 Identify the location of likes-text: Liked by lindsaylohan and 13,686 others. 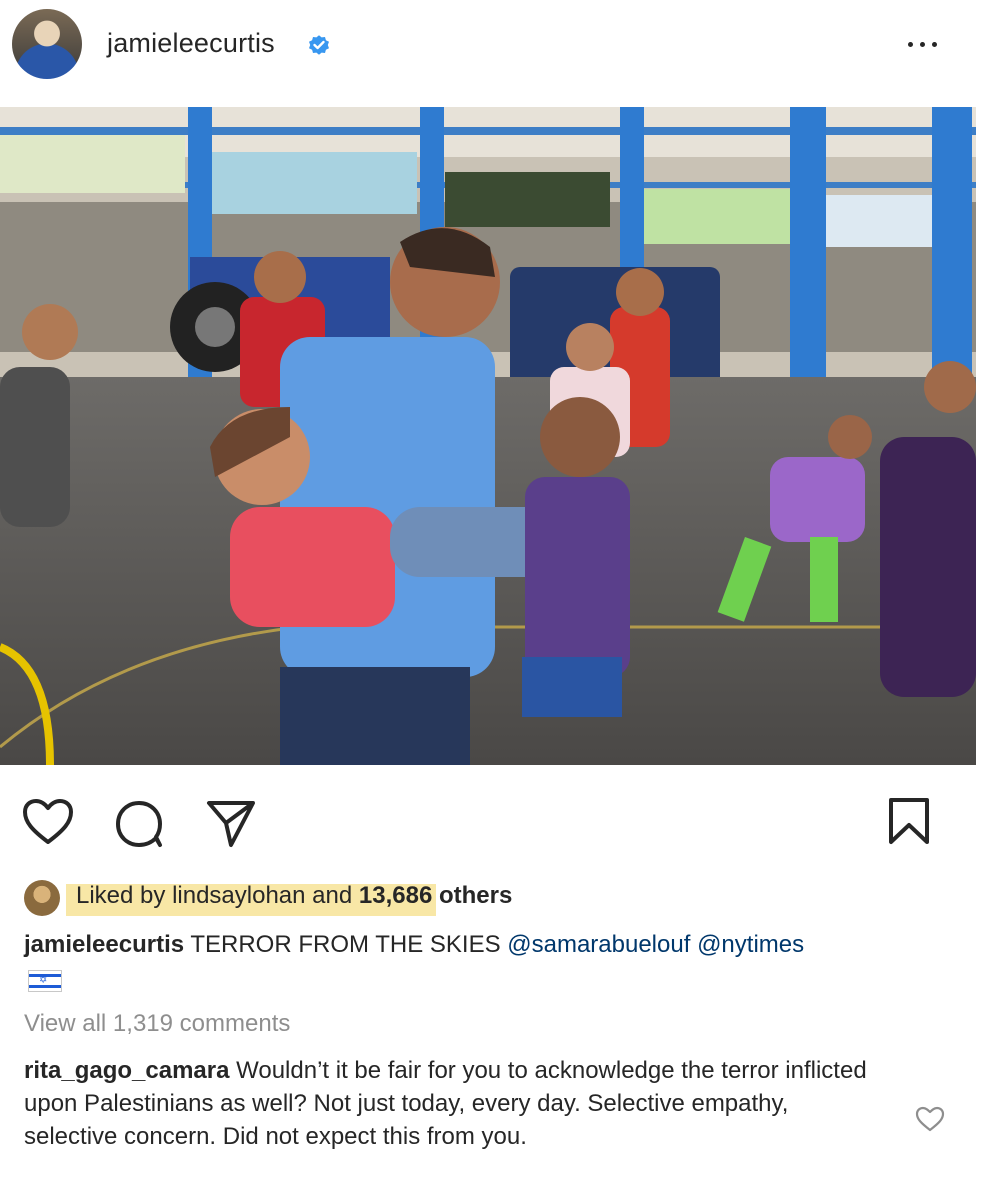
(294, 896).